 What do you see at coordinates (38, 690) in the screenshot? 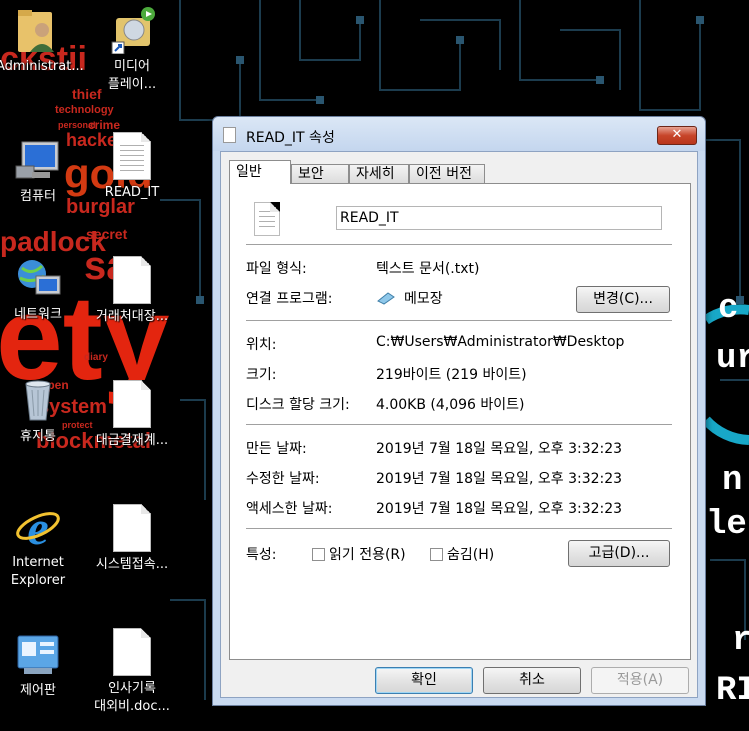
I see `desktop-icon-label: 제어판` at bounding box center [38, 690].